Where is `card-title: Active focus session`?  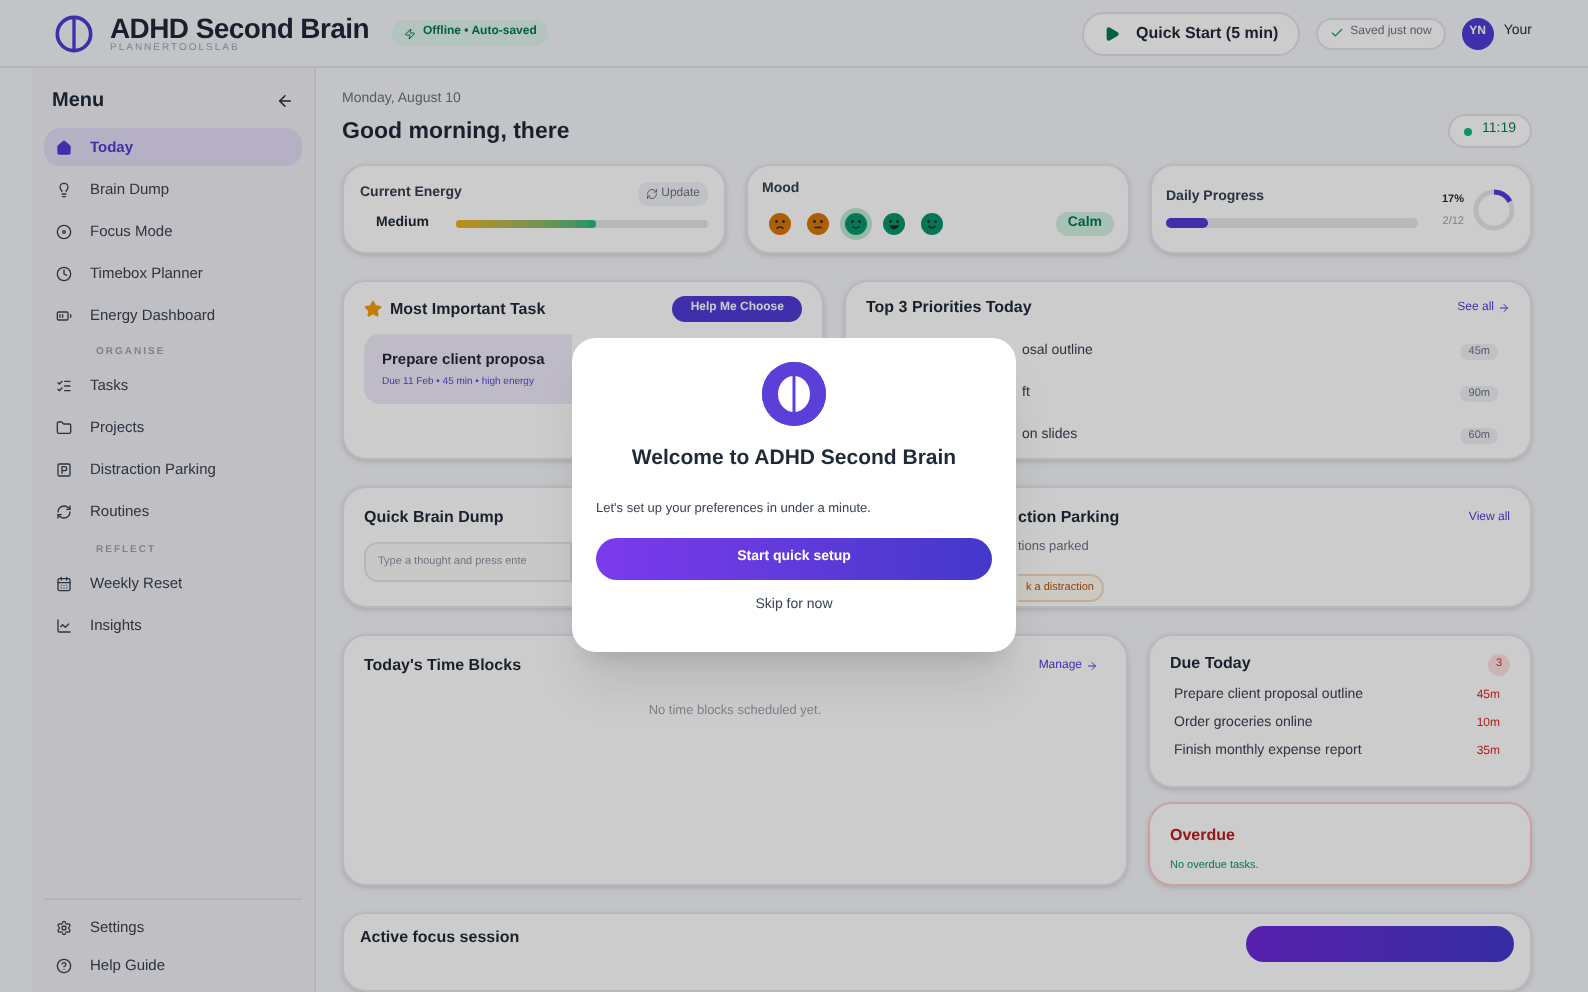
card-title: Active focus session is located at coordinates (440, 938).